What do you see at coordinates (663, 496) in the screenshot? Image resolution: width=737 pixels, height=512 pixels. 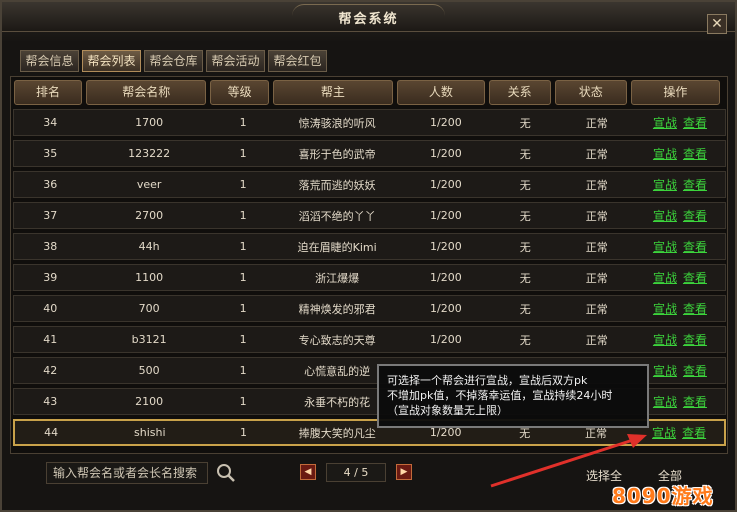 I see `watermark-logo: 8090游戏` at bounding box center [663, 496].